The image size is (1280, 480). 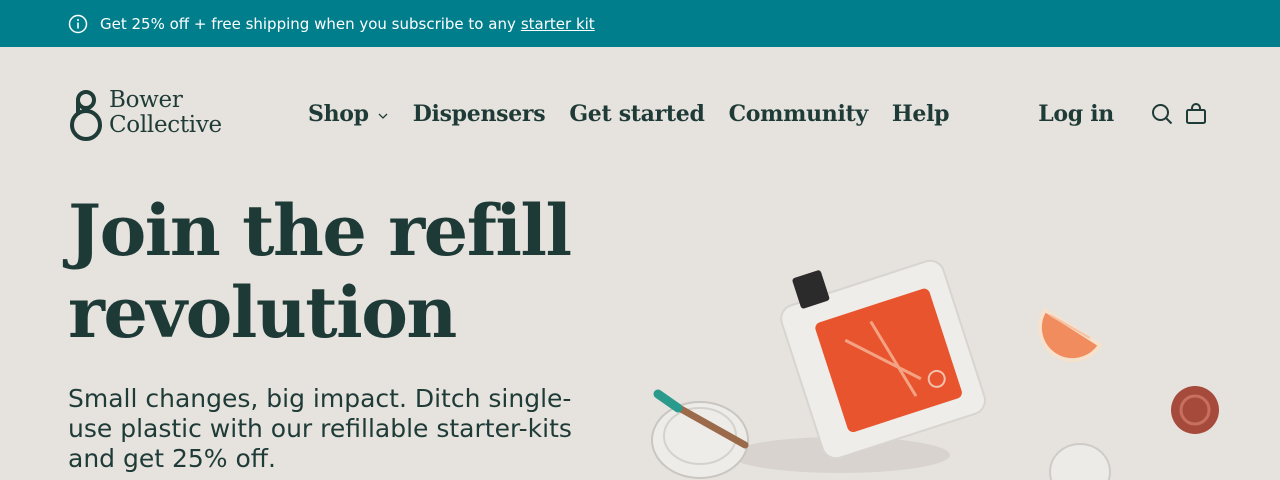 I want to click on logo-mark-icon, so click(x=86, y=115).